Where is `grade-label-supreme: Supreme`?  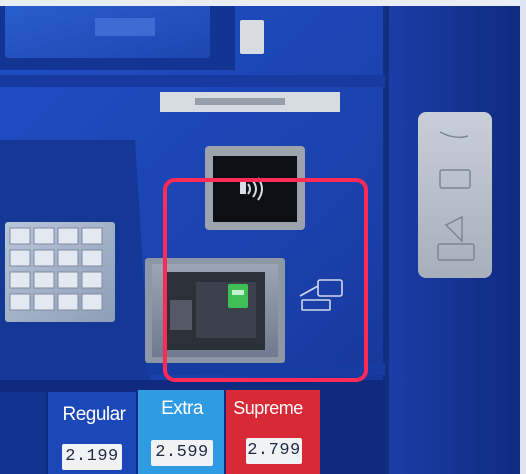 grade-label-supreme: Supreme is located at coordinates (268, 408).